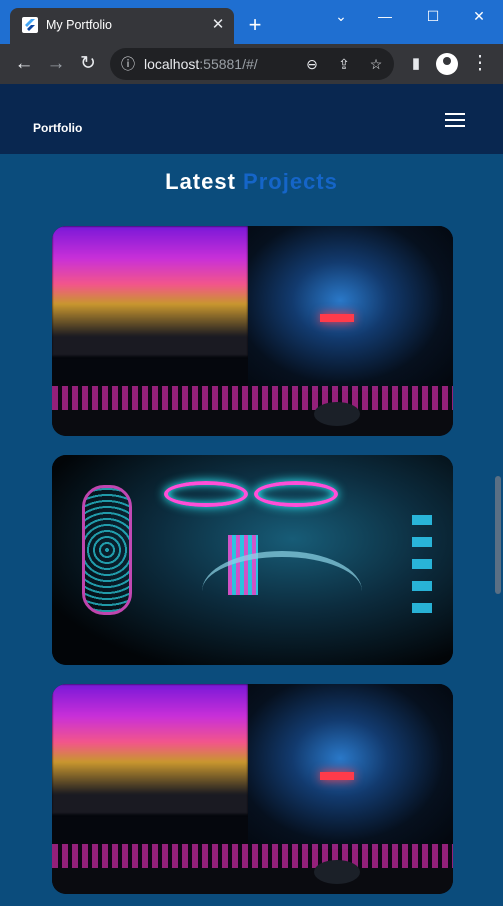 The image size is (503, 906). I want to click on profile-avatar-icon, so click(447, 64).